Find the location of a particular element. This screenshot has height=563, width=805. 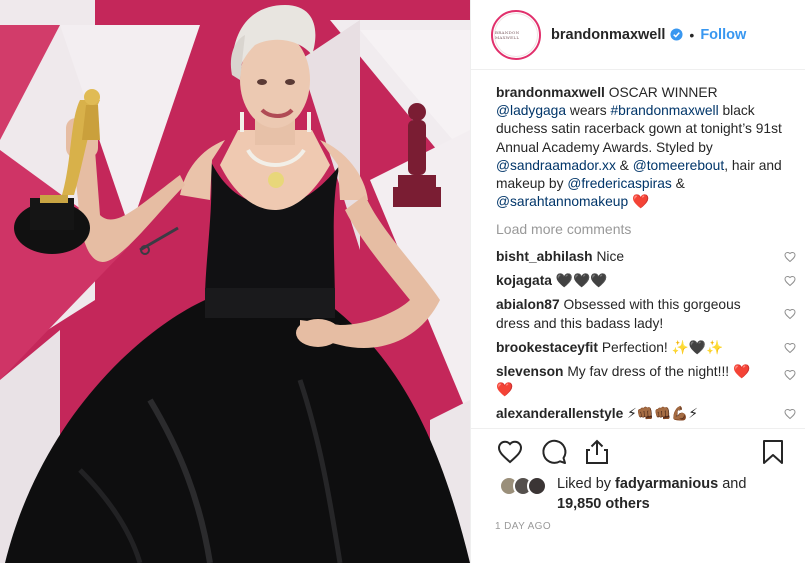

comment-item: alexanderallenstyle ⚡👊🏾👊🏾💪🏾⚡ is located at coordinates (646, 414).